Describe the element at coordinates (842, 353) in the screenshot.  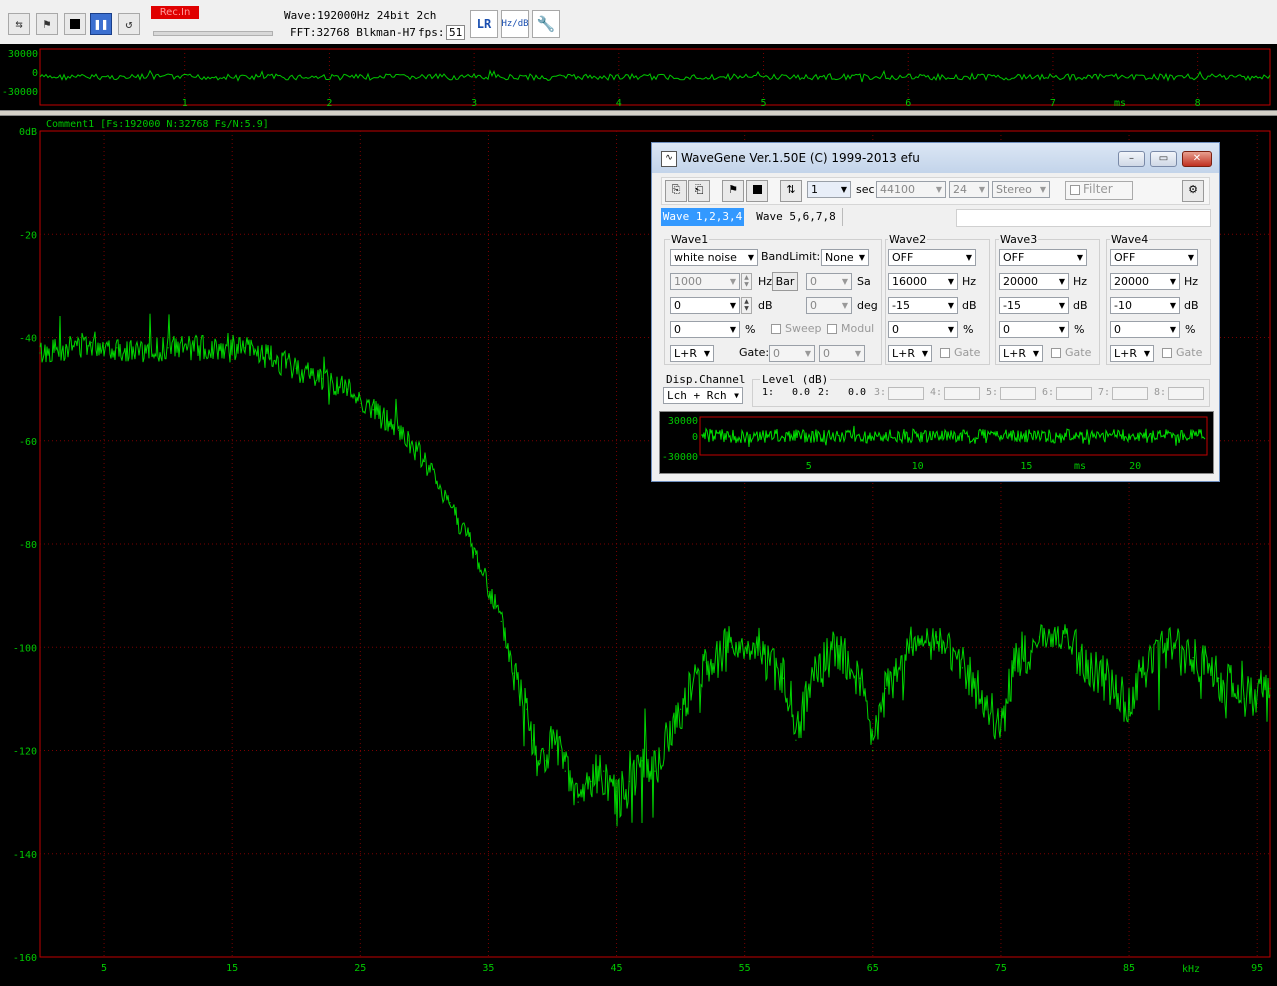
I see `gate-b-input: 0 ▼` at that location.